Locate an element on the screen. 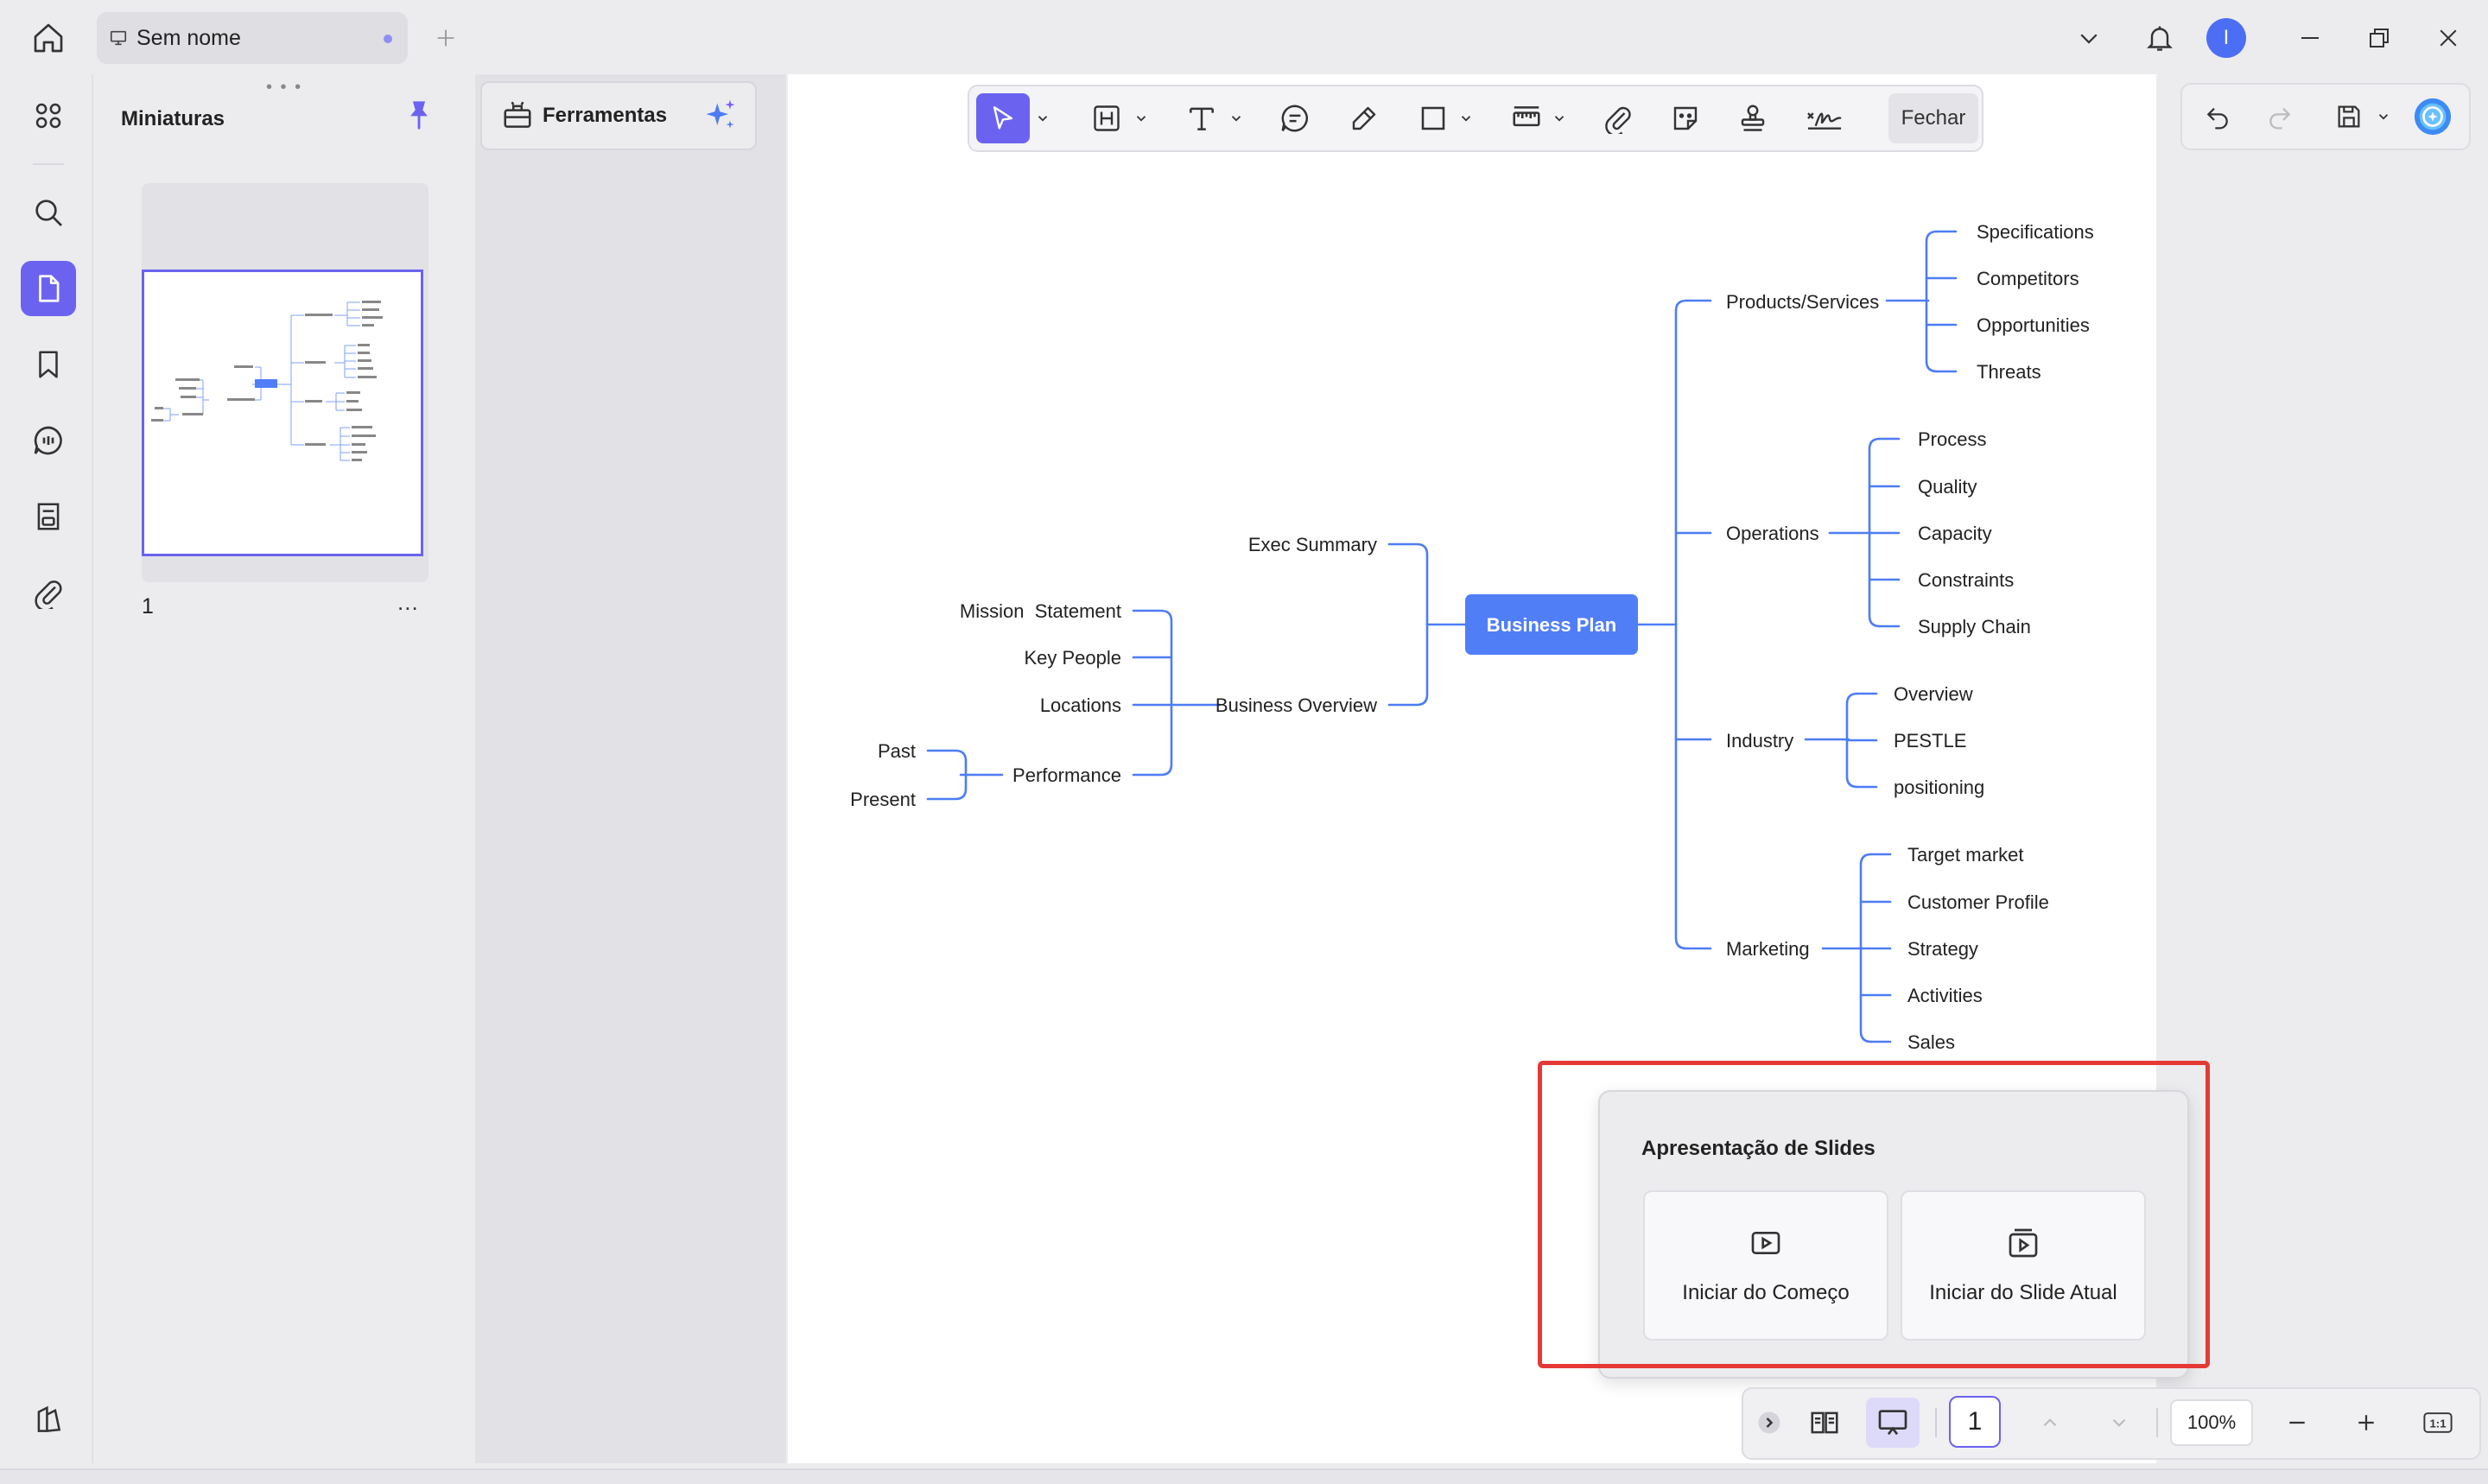 Image resolution: width=2488 pixels, height=1484 pixels. node-target-market: Target market is located at coordinates (1965, 855).